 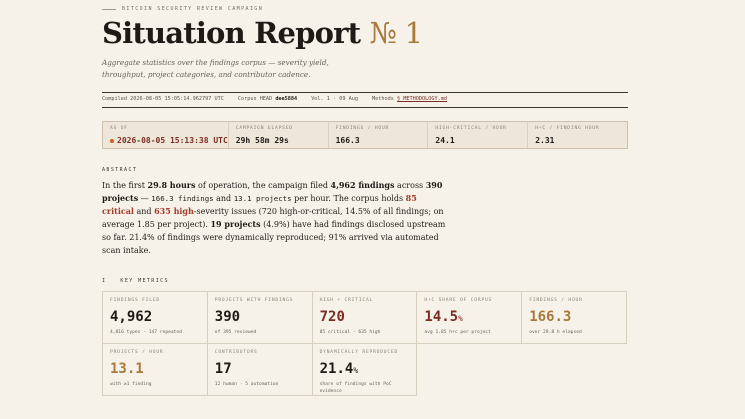 What do you see at coordinates (379, 135) in the screenshot?
I see `stat-findings-per-hour: Findings / Hour 166.3` at bounding box center [379, 135].